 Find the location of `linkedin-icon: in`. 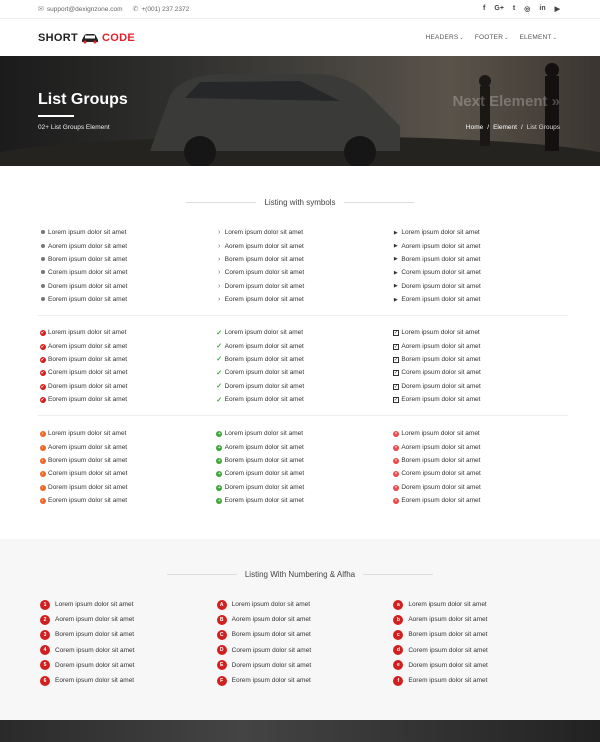

linkedin-icon: in is located at coordinates (542, 9).